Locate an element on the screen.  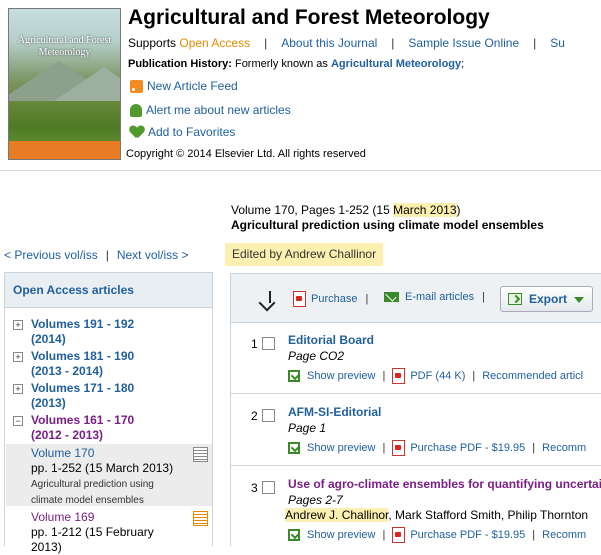
journal-cover-image: Agricultural and Forest Meteorology is located at coordinates (64, 84).